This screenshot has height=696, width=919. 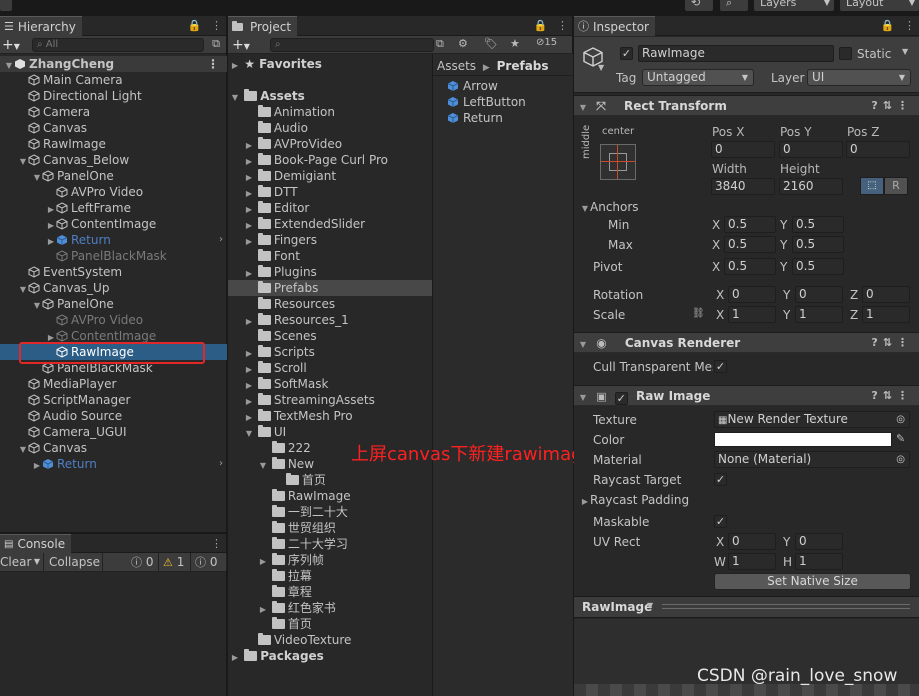 I want to click on project-folder-item: 二十大学习, so click(x=330, y=544).